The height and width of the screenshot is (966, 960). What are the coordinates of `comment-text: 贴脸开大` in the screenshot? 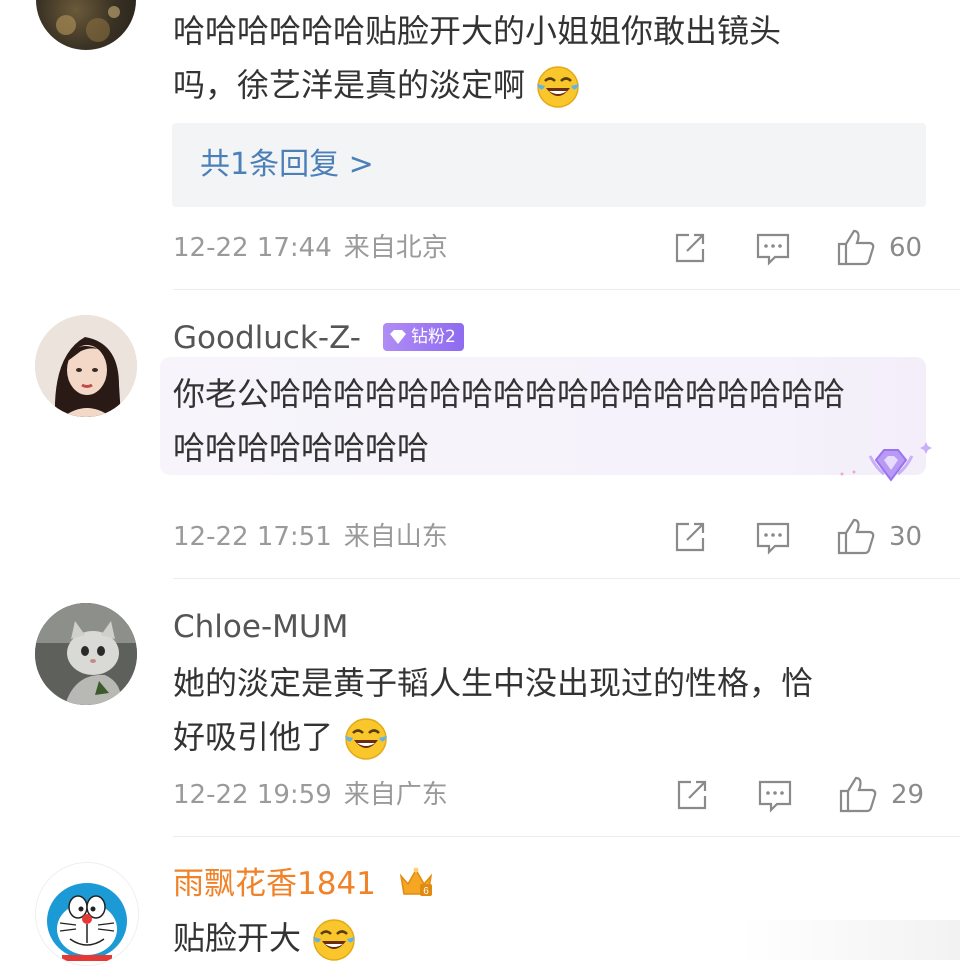 It's located at (265, 938).